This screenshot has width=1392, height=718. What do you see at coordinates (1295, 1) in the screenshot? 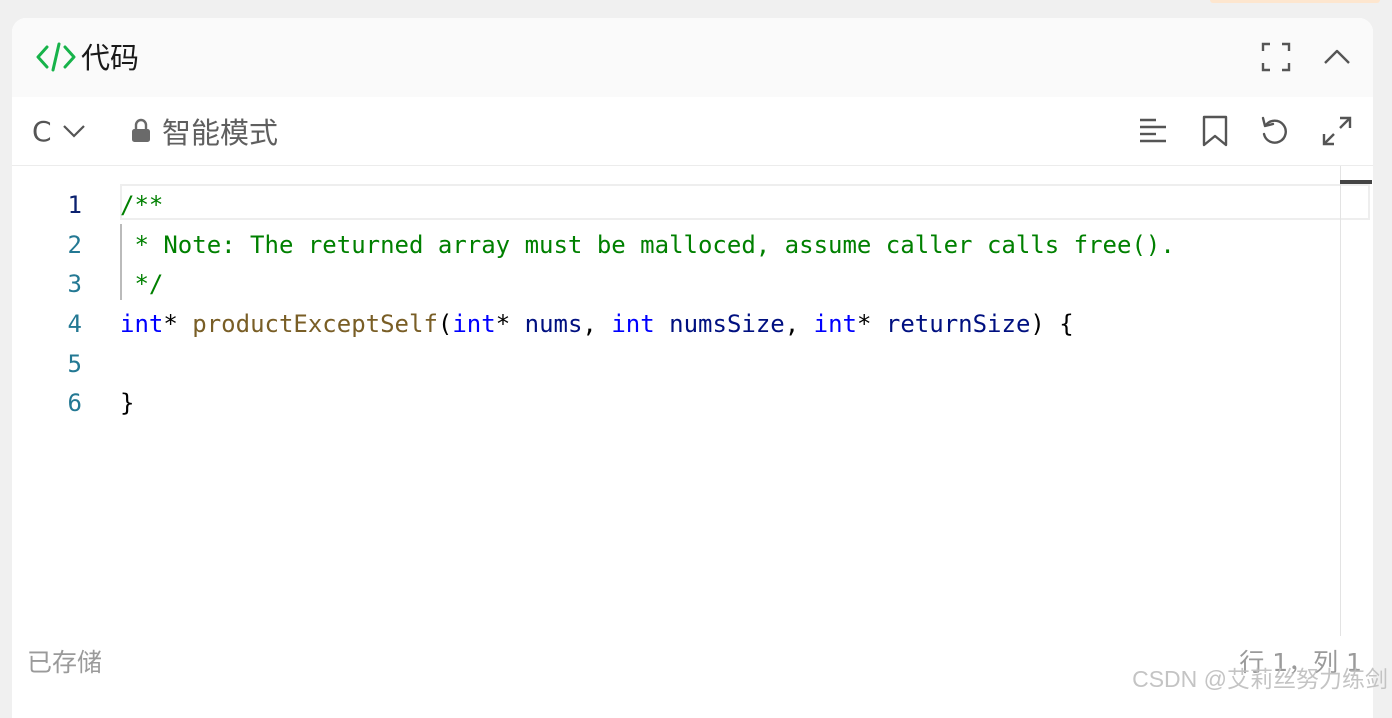
I see `top-accent-bar` at bounding box center [1295, 1].